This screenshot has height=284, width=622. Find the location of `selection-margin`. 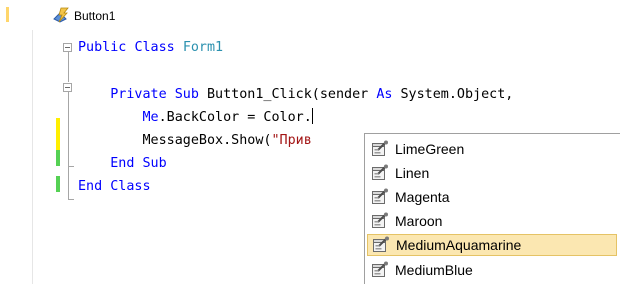

selection-margin is located at coordinates (32, 157).